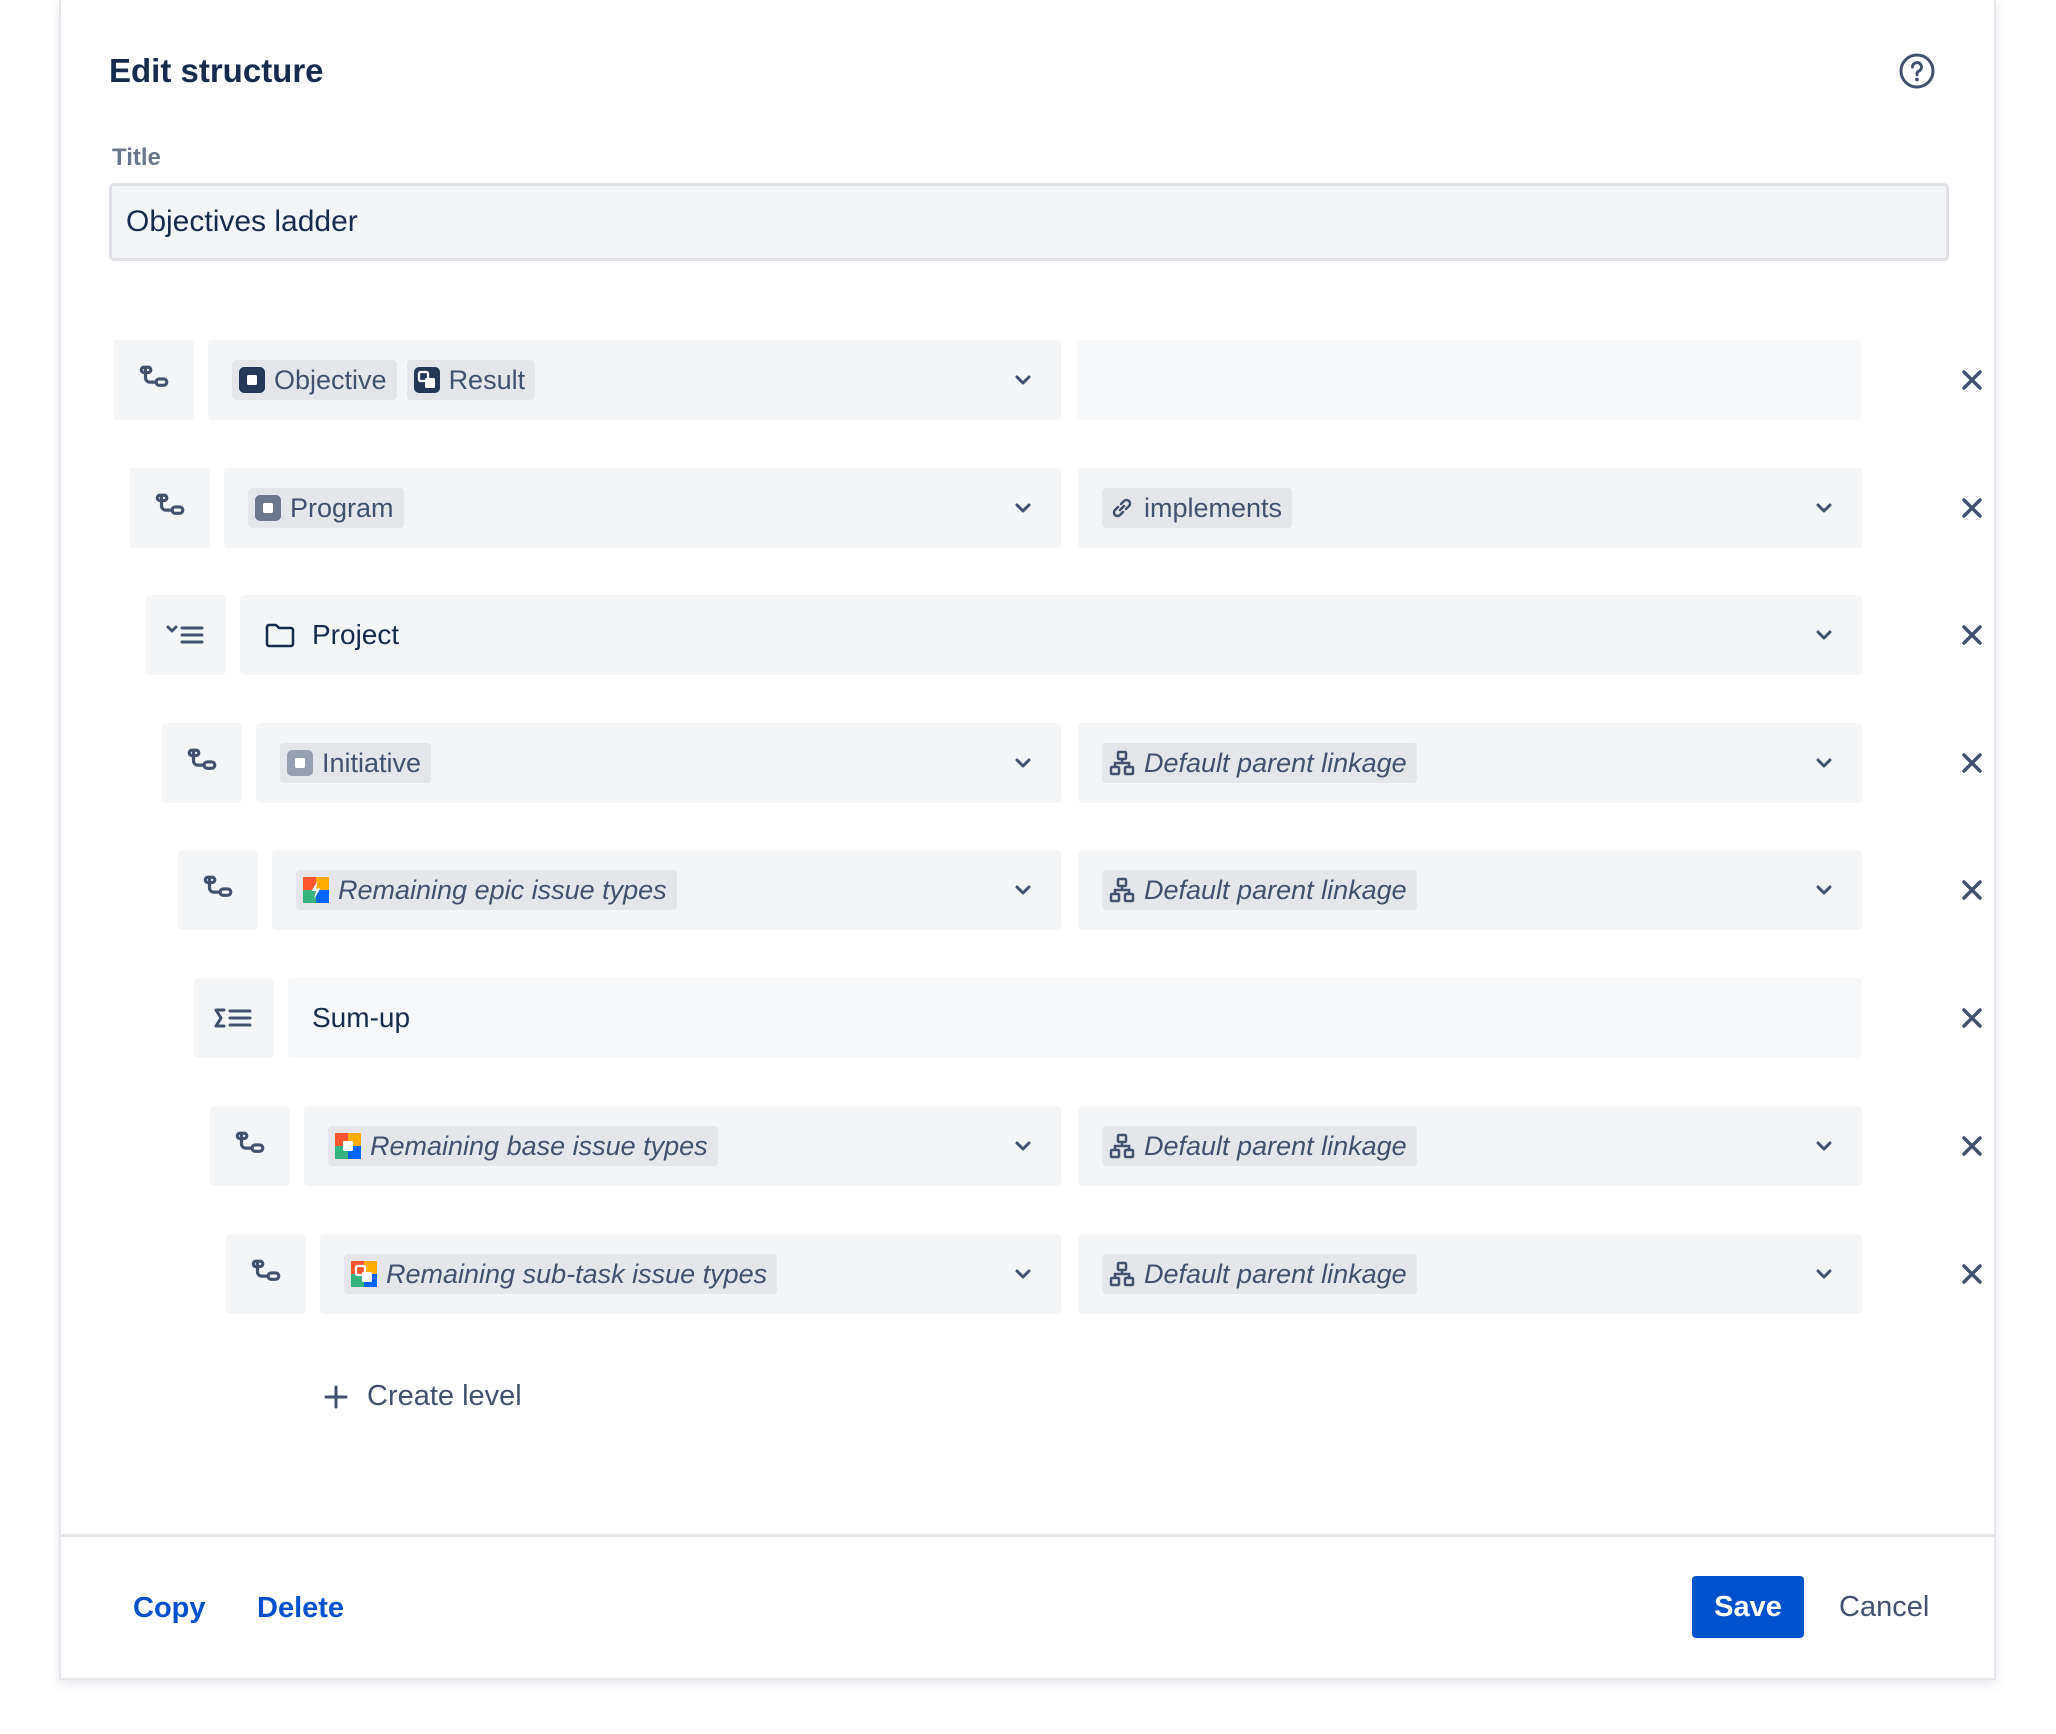 This screenshot has width=2056, height=1734. Describe the element at coordinates (1027, 1535) in the screenshot. I see `footer-divider` at that location.